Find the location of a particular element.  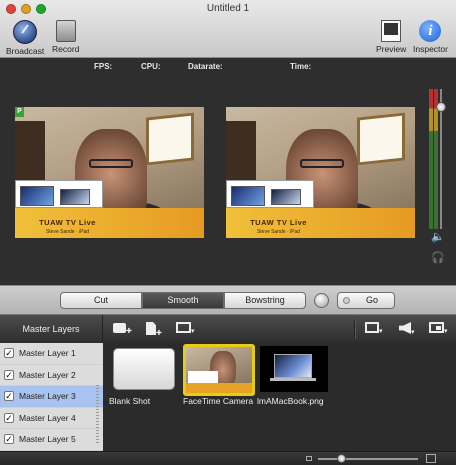

broadcast-label: Broadcast is located at coordinates (25, 51).